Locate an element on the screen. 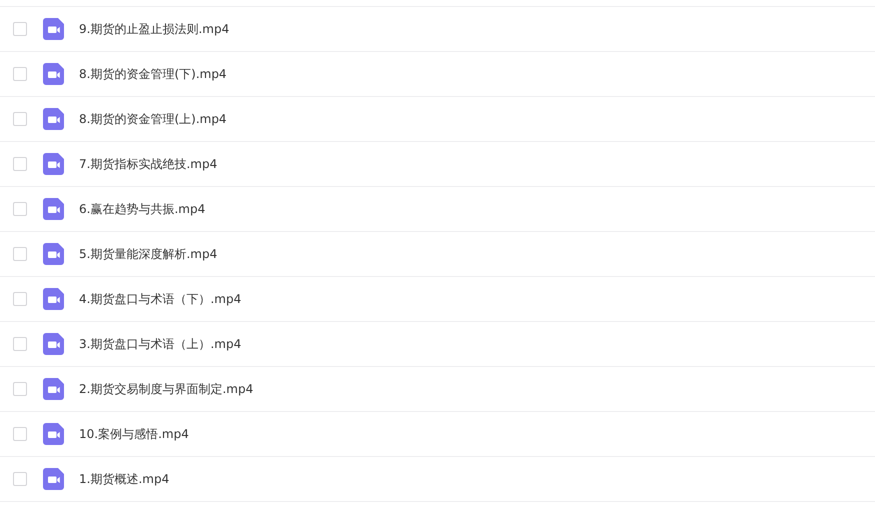  file-name: 6.赢在趋势与共振.mp4 is located at coordinates (142, 209).